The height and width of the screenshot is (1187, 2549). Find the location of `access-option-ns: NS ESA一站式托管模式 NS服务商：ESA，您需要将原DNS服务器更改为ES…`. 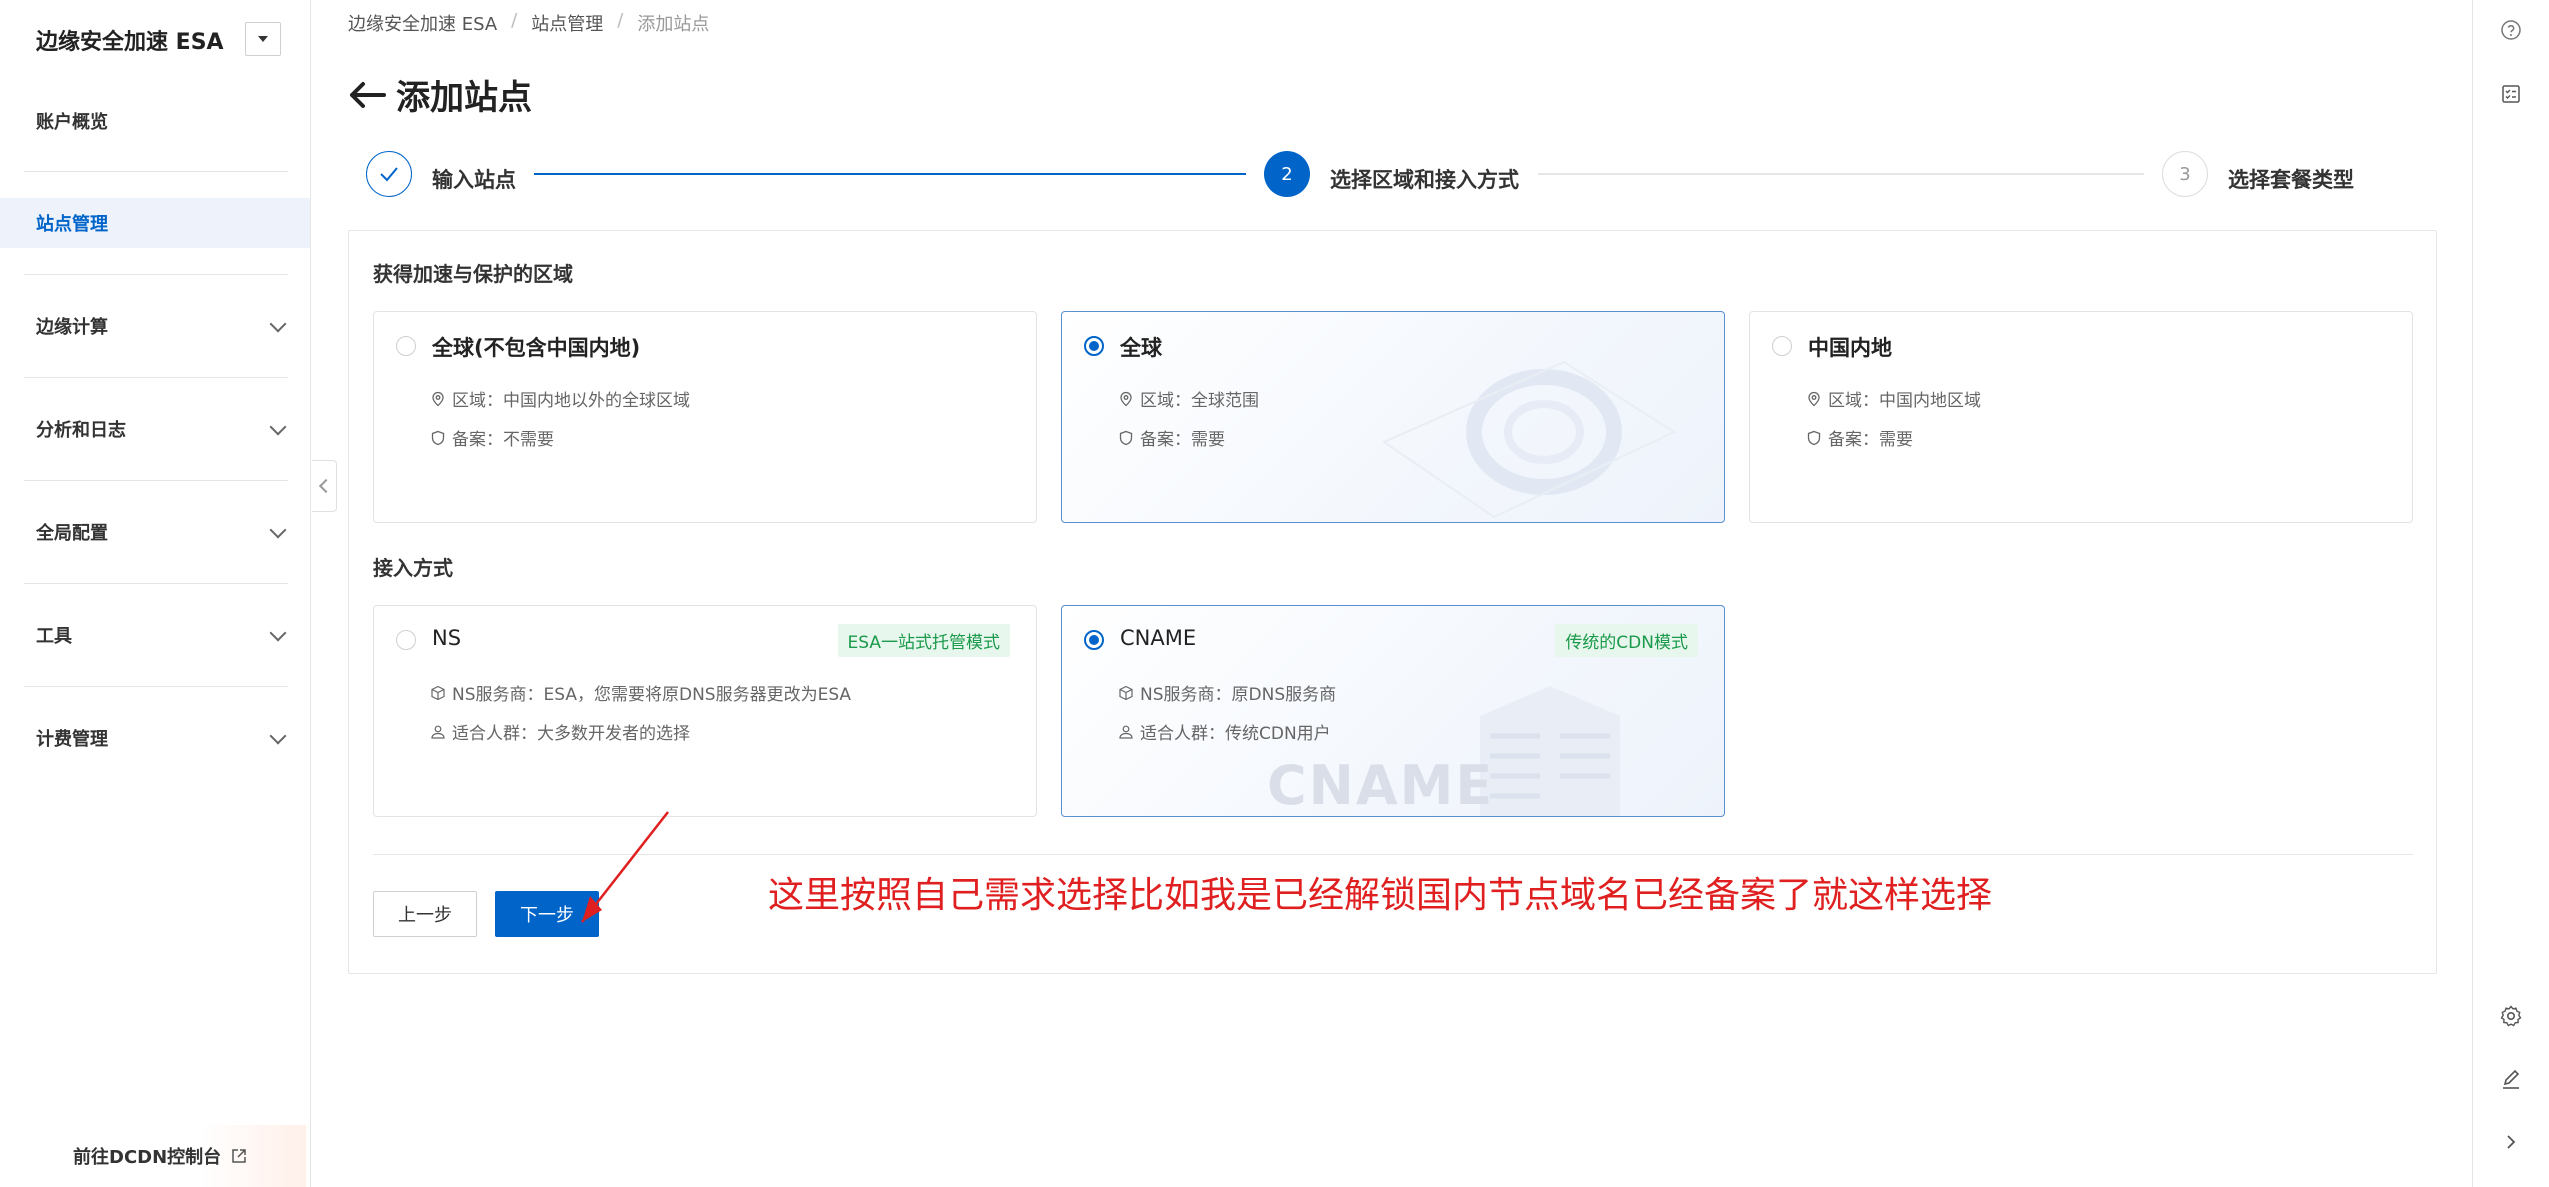

access-option-ns: NS ESA一站式托管模式 NS服务商：ESA，您需要将原DNS服务器更改为ES… is located at coordinates (705, 711).